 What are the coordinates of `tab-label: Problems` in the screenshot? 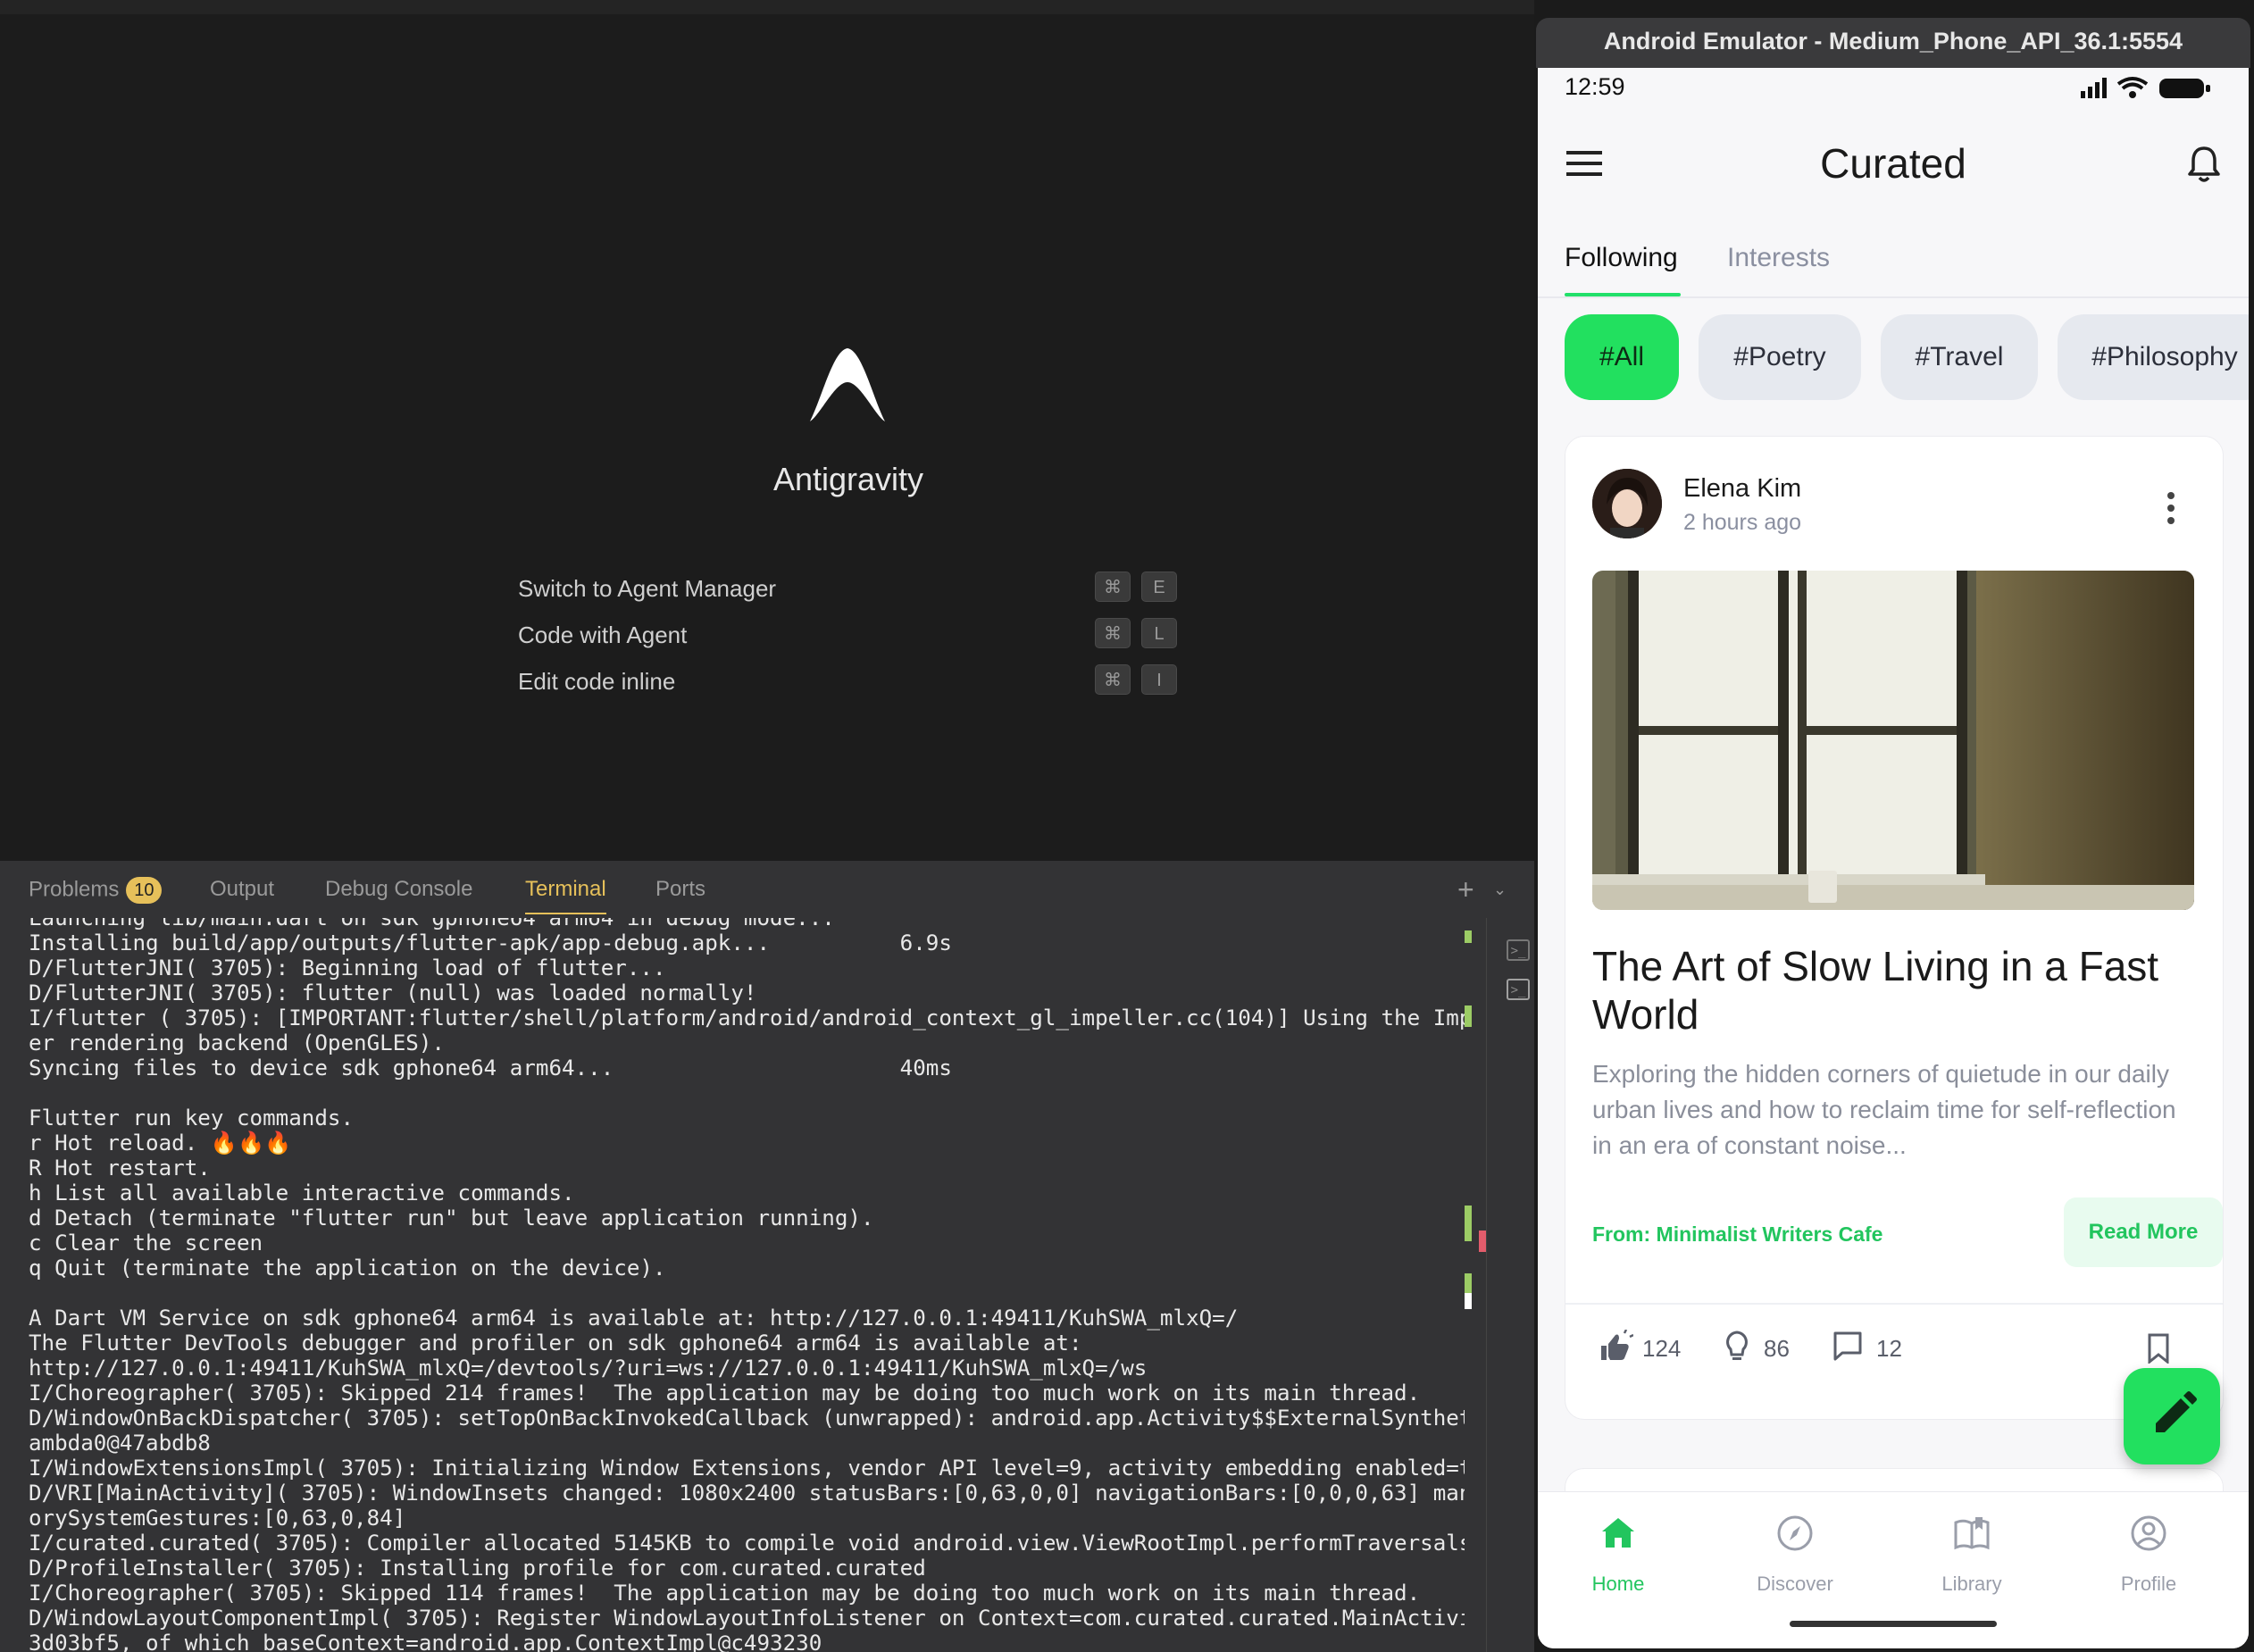 It's located at (75, 889).